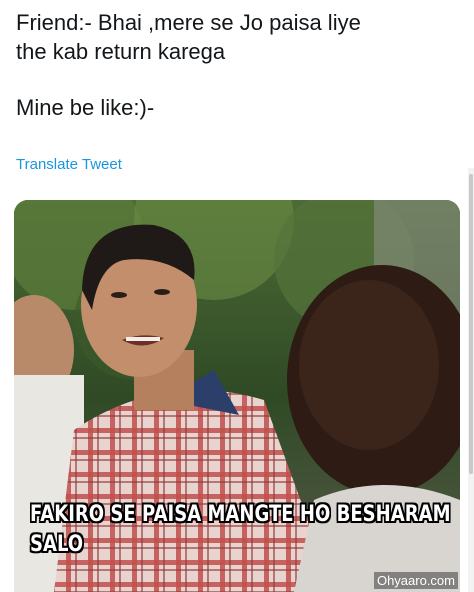 The image size is (474, 592). Describe the element at coordinates (188, 22) in the screenshot. I see `tweet-text-line-1: Friend:- Bhai ,mere se Jo paisa liye` at that location.